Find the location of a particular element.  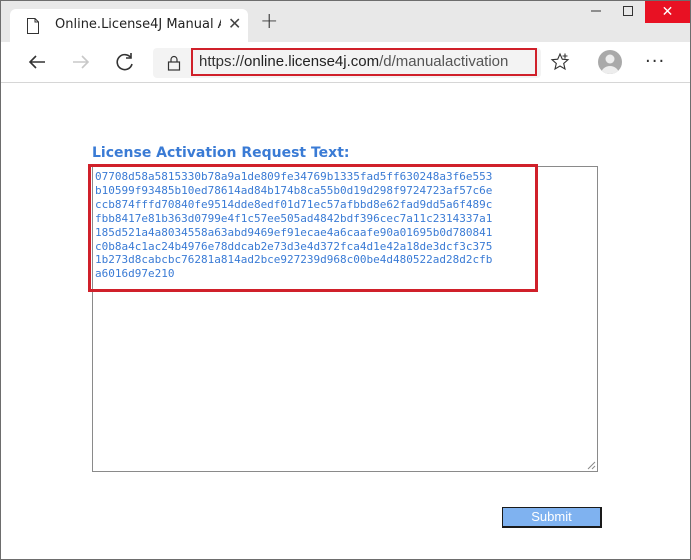

tab-title: Online.License4J Manual Activati is located at coordinates (138, 24).